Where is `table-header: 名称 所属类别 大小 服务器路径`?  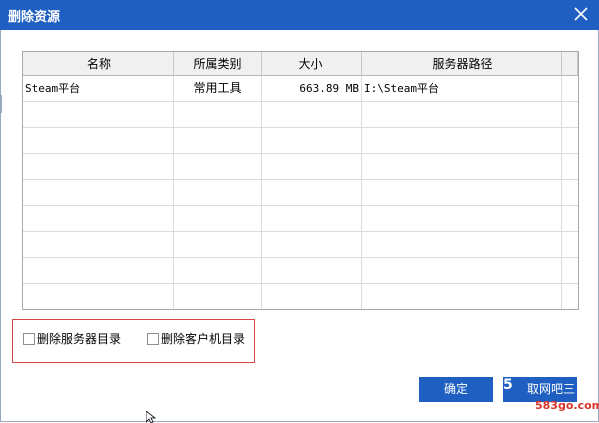
table-header: 名称 所属类别 大小 服务器路径 is located at coordinates (300, 64).